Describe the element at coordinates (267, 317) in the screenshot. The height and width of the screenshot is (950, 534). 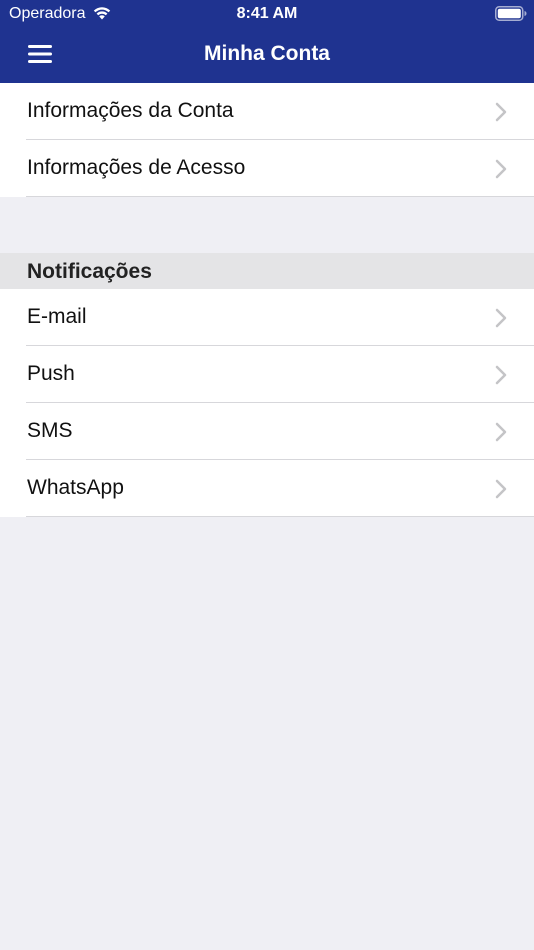
I see `list-item-email: E-mail` at that location.